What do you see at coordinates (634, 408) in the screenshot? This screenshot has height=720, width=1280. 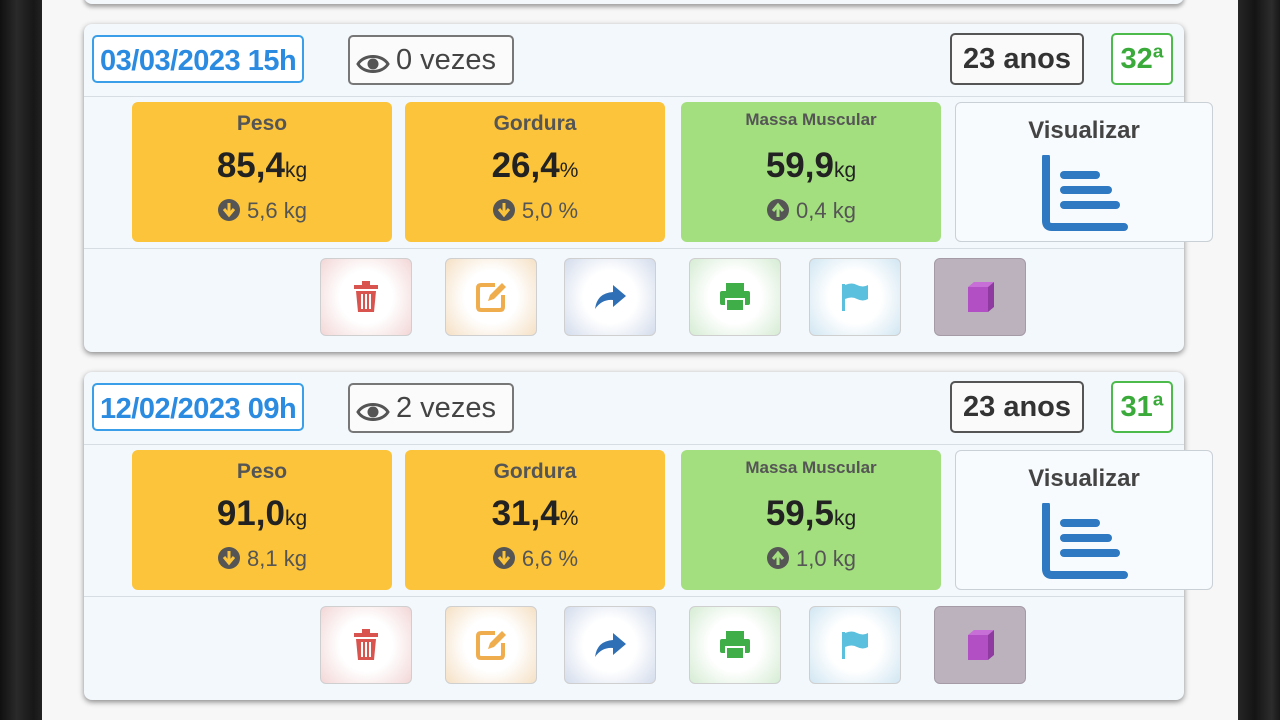 I see `card-header: 12/02/2023 09h 2 vezes 23 anos 31ª` at bounding box center [634, 408].